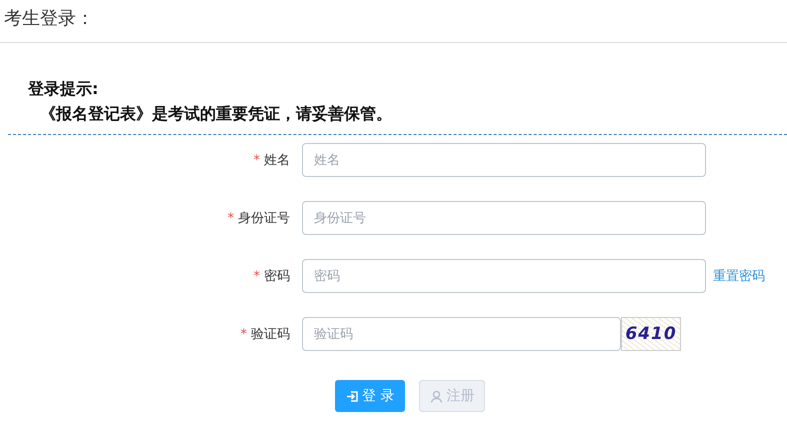 Image resolution: width=787 pixels, height=433 pixels. Describe the element at coordinates (64, 89) in the screenshot. I see `notice-heading: 登录提示:` at that location.